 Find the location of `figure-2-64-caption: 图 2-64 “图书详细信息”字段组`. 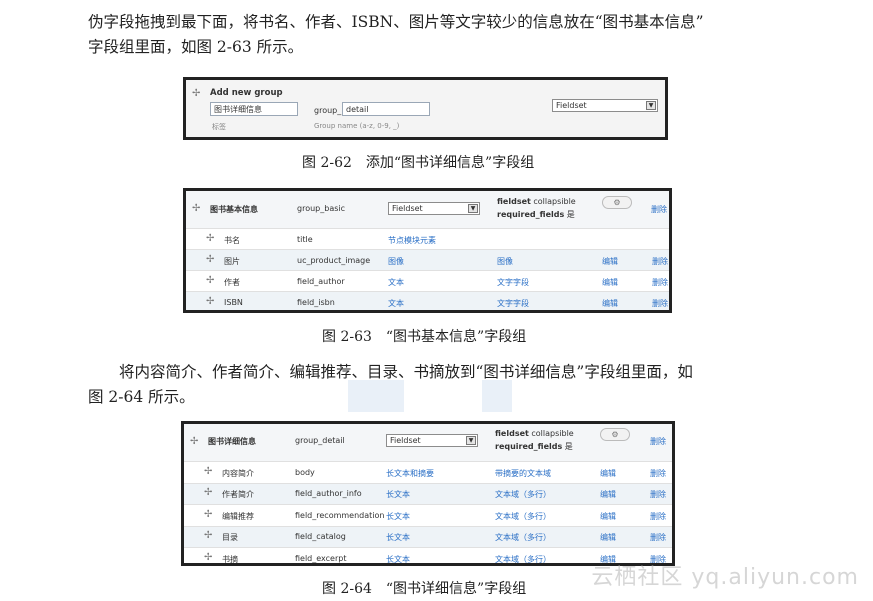

figure-2-64-caption: 图 2-64 “图书详细信息”字段组 is located at coordinates (424, 589).